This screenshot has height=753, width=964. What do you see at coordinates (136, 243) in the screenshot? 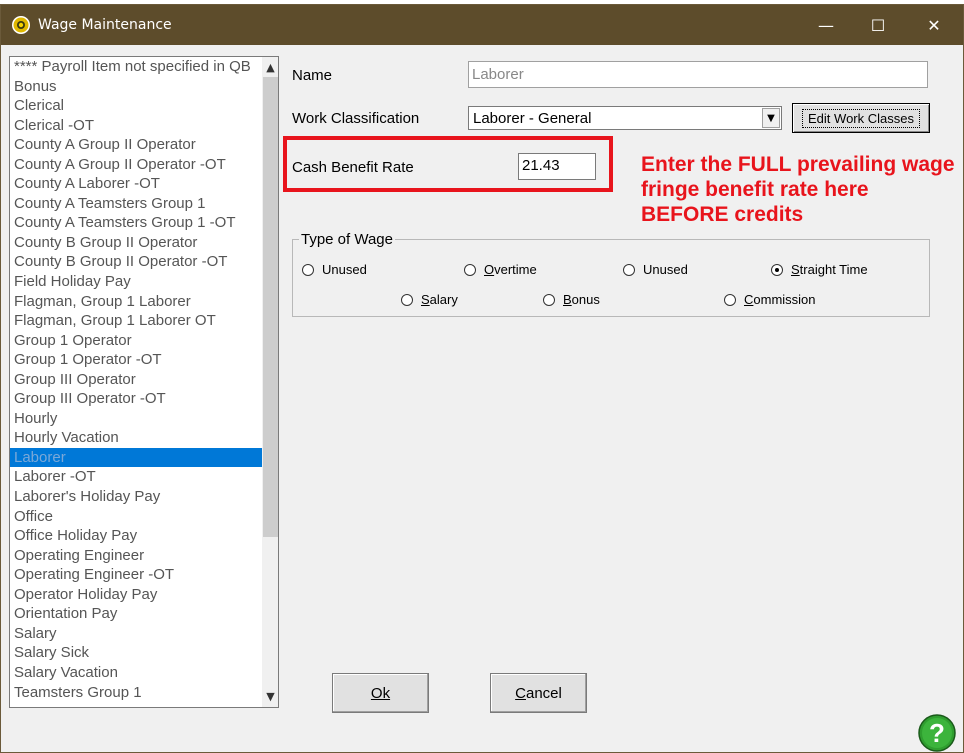
I see `list-item: County B Group II Operator` at bounding box center [136, 243].